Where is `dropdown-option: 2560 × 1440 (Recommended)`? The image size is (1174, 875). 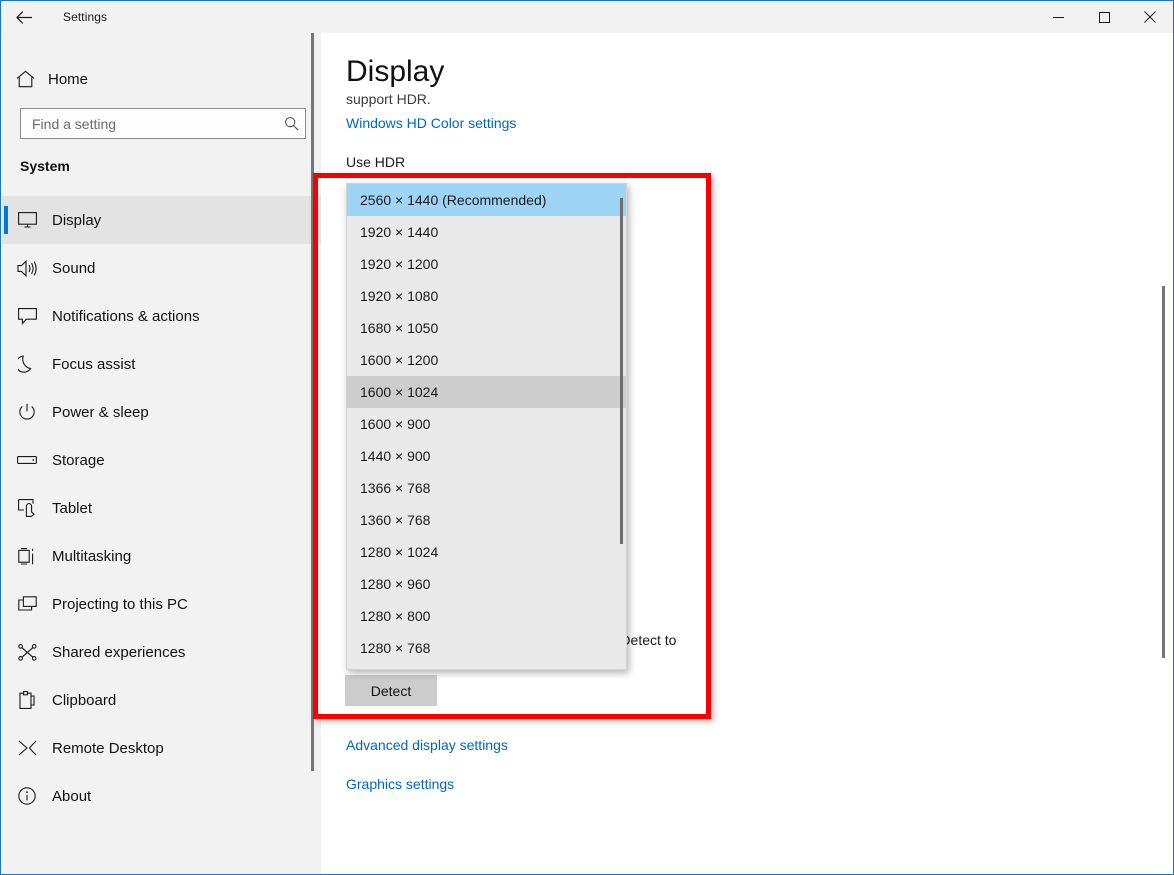 dropdown-option: 2560 × 1440 (Recommended) is located at coordinates (486, 200).